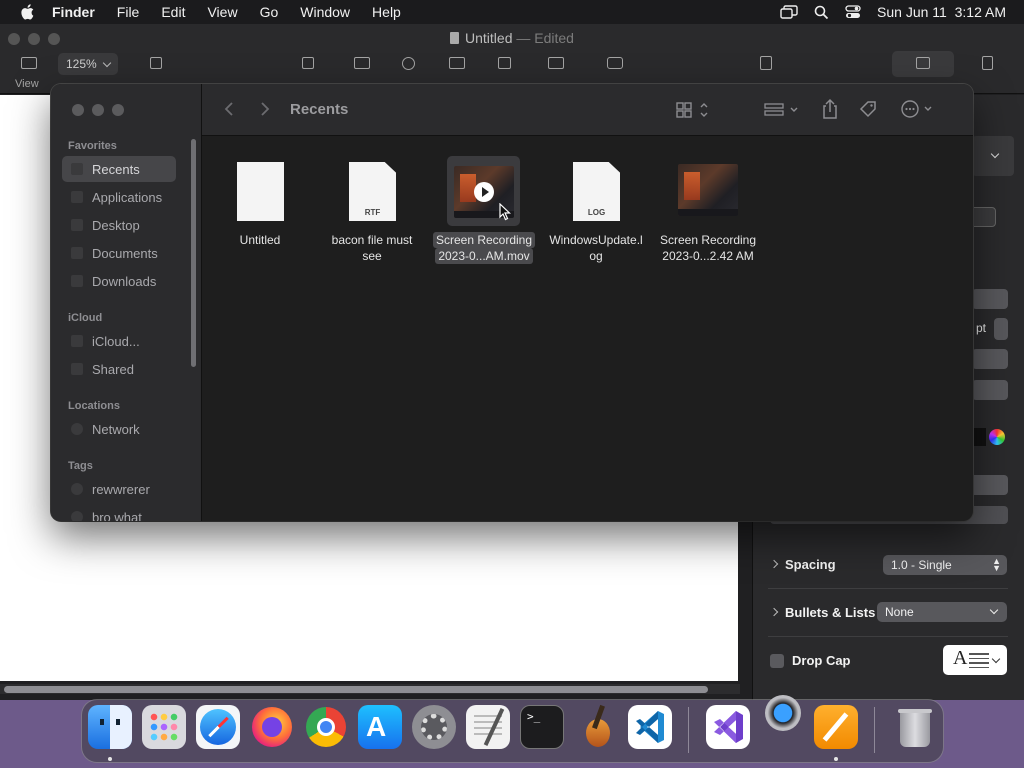 Image resolution: width=1024 pixels, height=768 pixels. I want to click on menu-app-name: Finder, so click(73, 12).